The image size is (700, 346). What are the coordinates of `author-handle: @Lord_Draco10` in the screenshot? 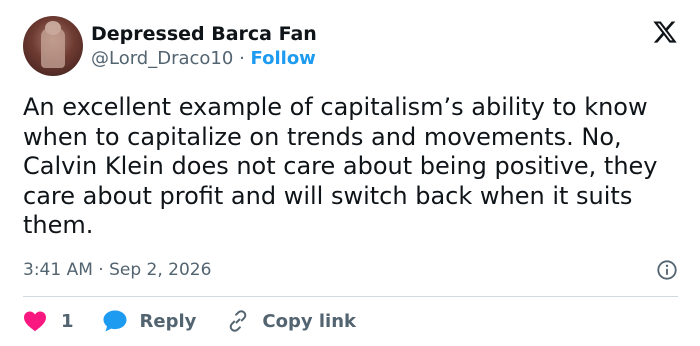 It's located at (162, 58).